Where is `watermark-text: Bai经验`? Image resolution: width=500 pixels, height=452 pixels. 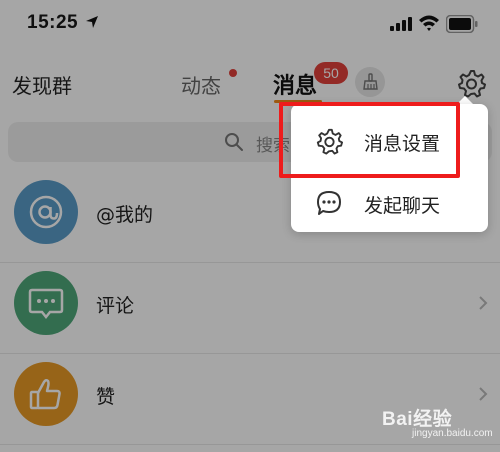
watermark-text: Bai经验 is located at coordinates (417, 419).